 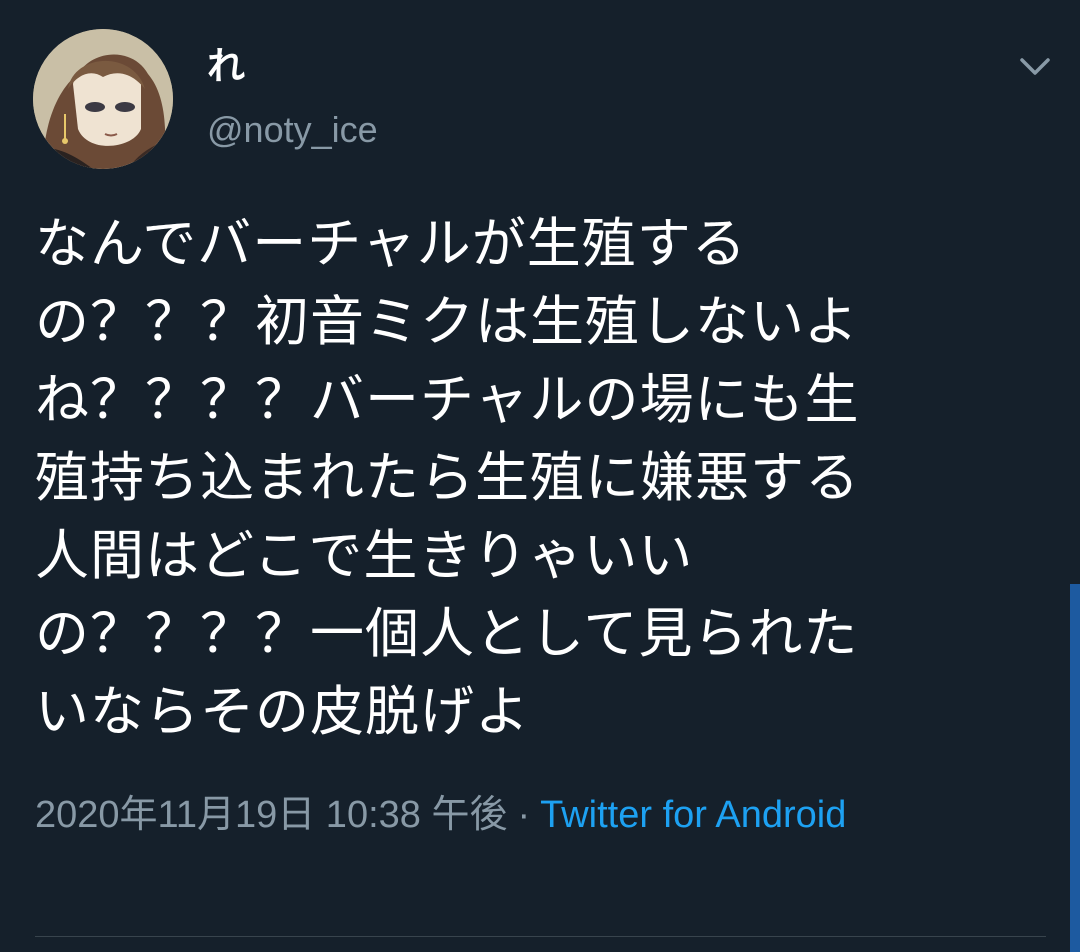 What do you see at coordinates (226, 66) in the screenshot?
I see `display-name: れ` at bounding box center [226, 66].